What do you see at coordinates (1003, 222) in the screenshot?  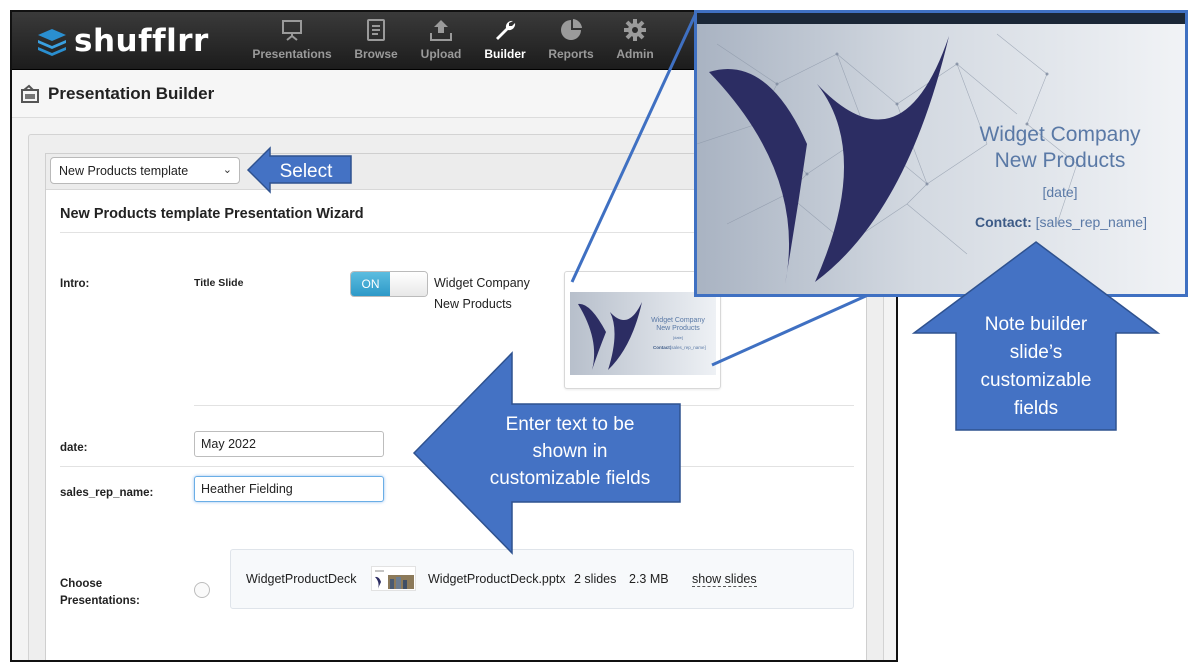 I see `slide-contact-label: Contact:` at bounding box center [1003, 222].